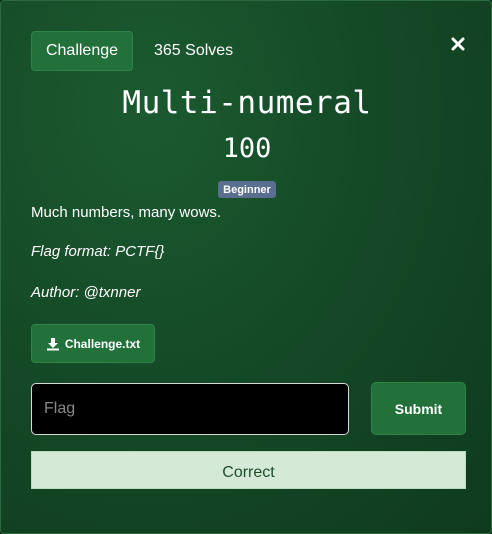  What do you see at coordinates (98, 251) in the screenshot?
I see `flag-format-text: Flag format: PCTF{}` at bounding box center [98, 251].